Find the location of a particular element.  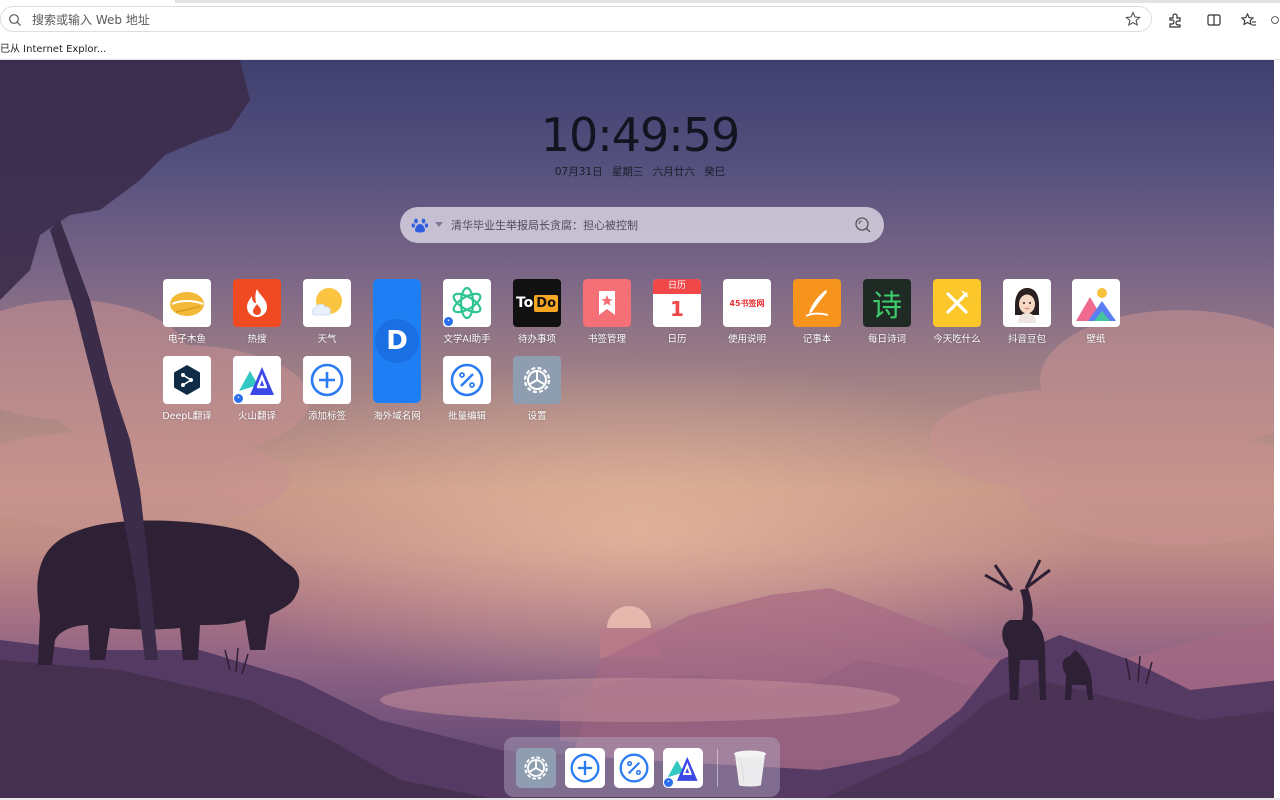

app-glyph-2: Do is located at coordinates (546, 303).